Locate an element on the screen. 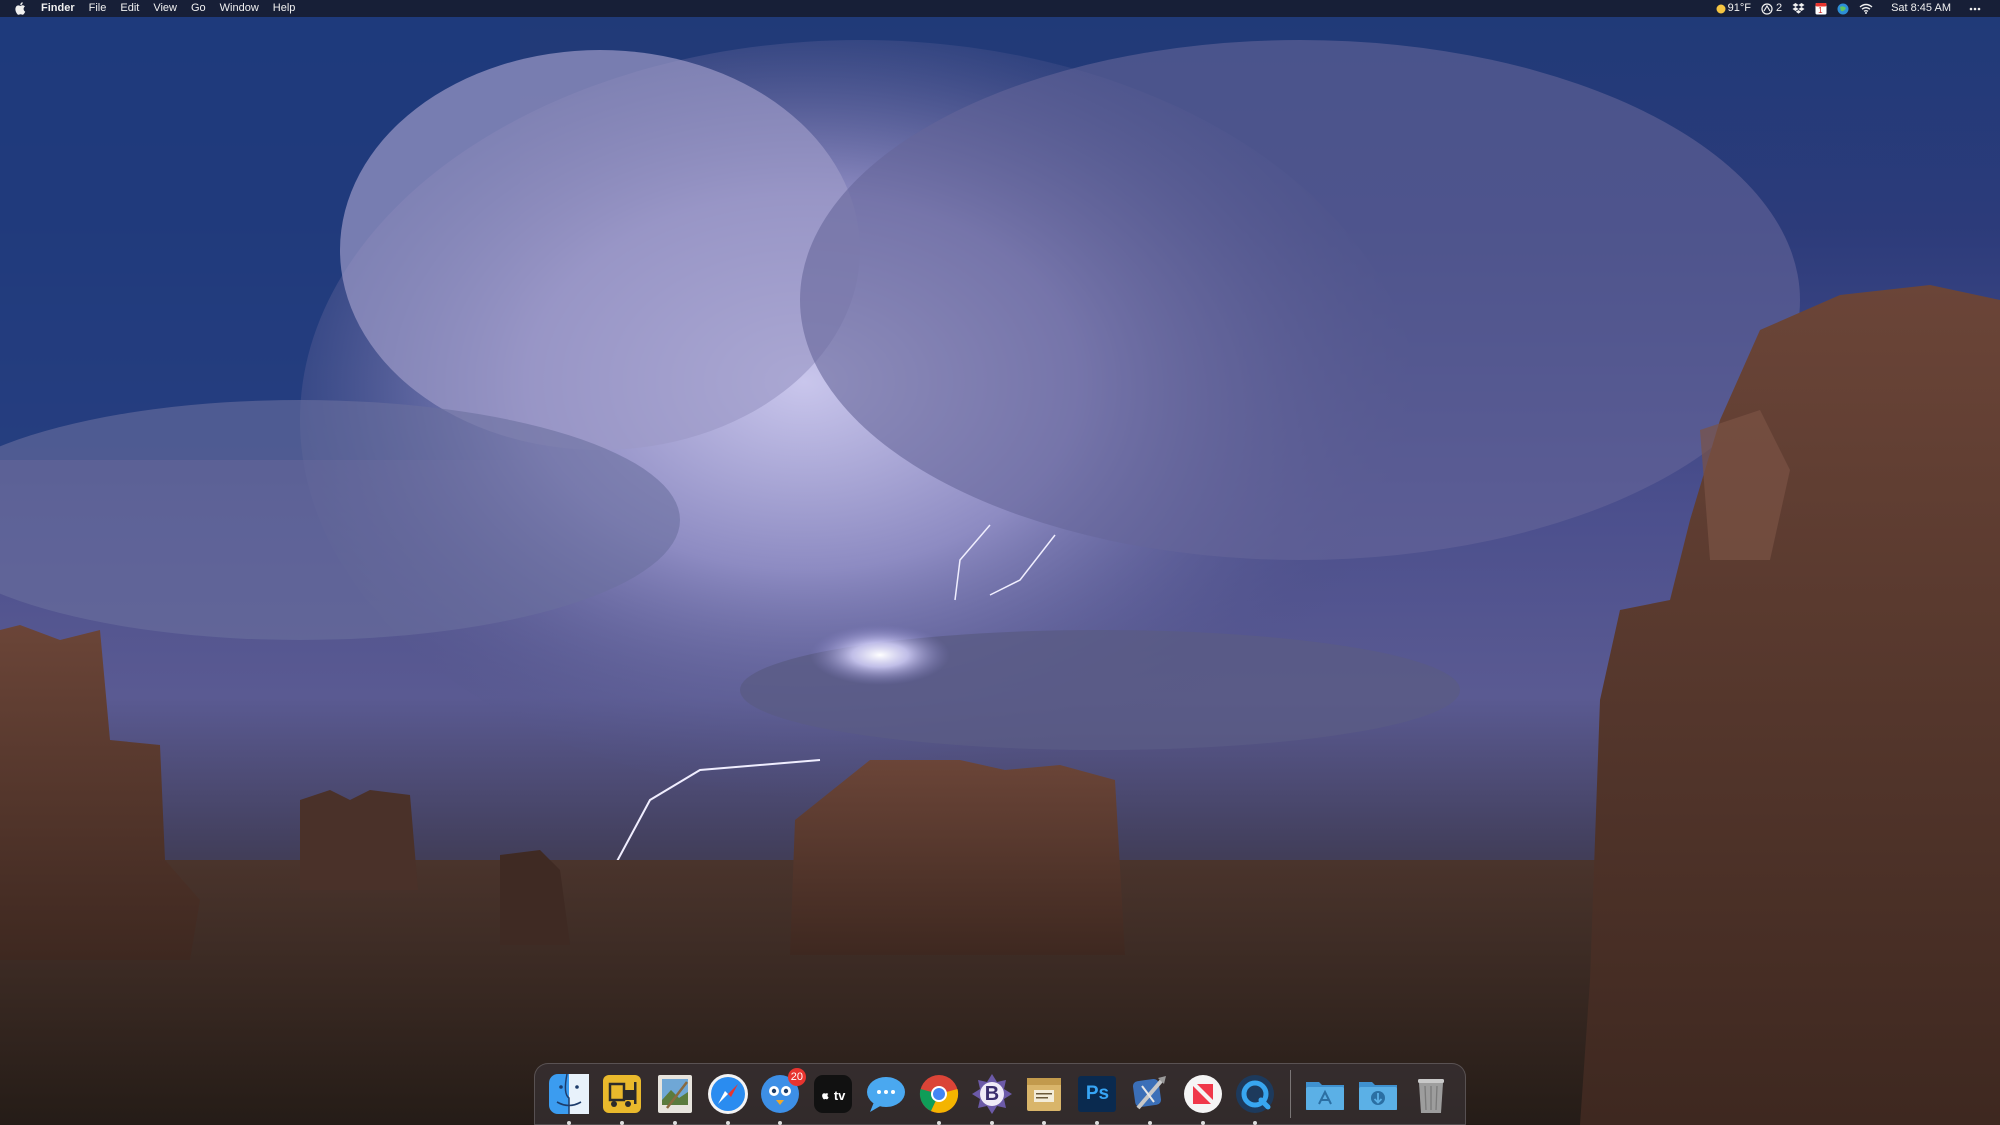 This screenshot has height=1125, width=2000. quicktime-icon is located at coordinates (1255, 1094).